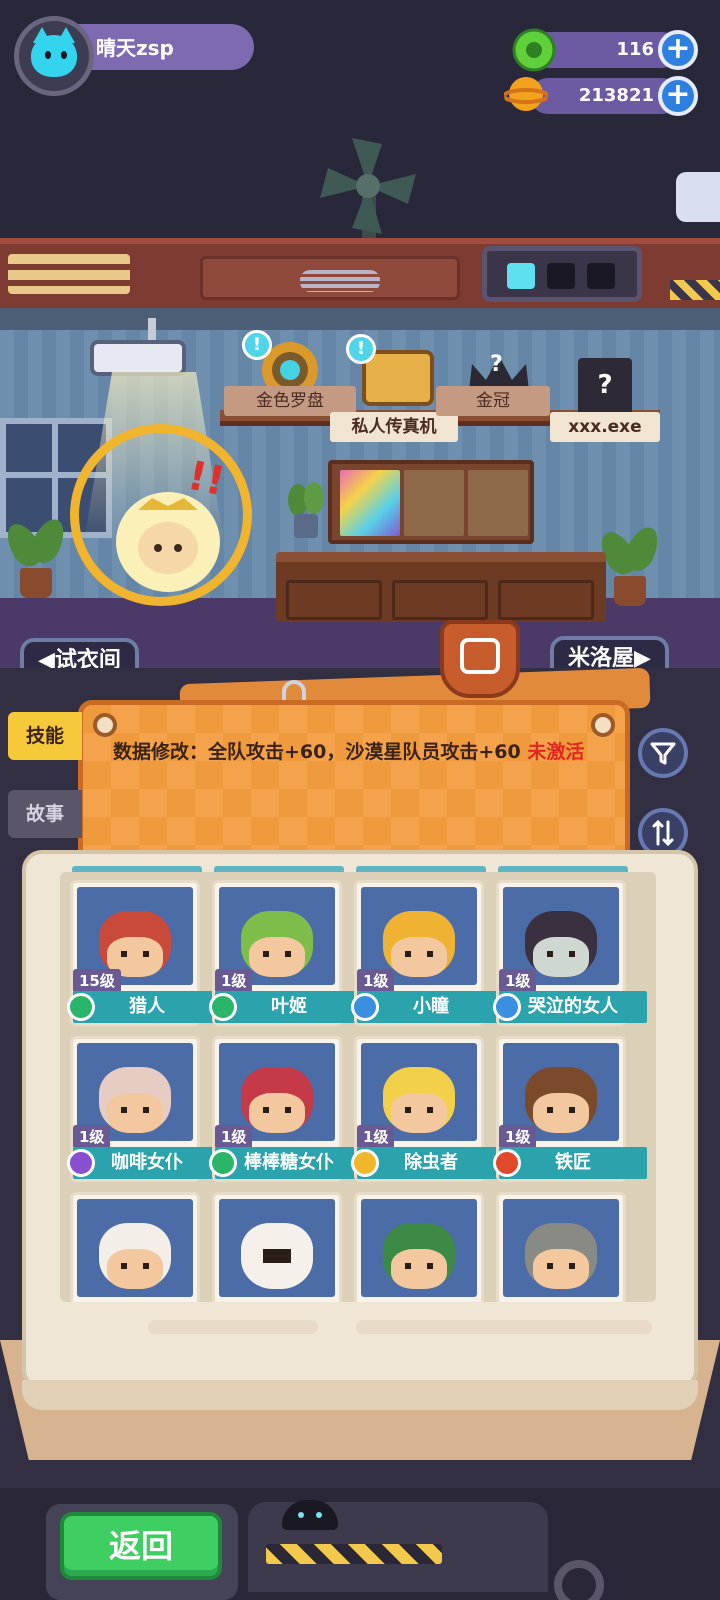 The height and width of the screenshot is (1600, 720). What do you see at coordinates (144, 1109) in the screenshot?
I see `character-card: 1级 咖啡女仆` at bounding box center [144, 1109].